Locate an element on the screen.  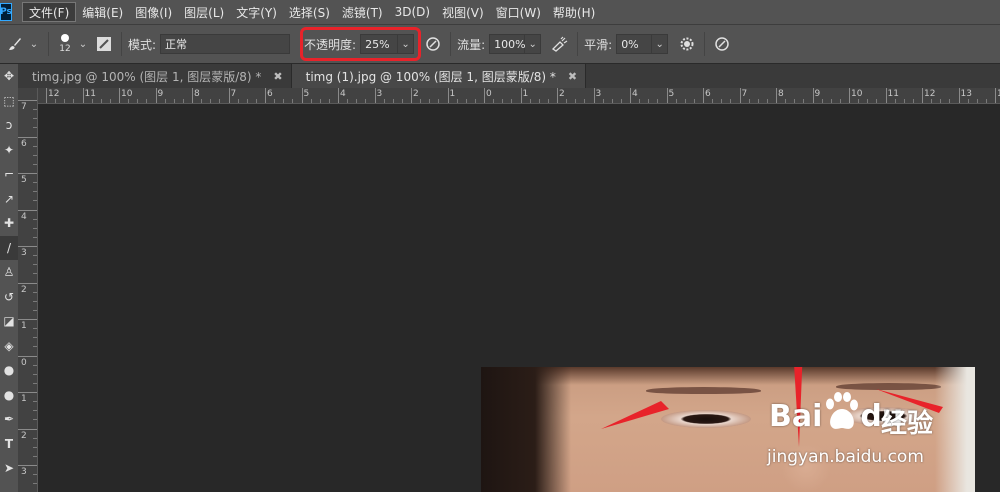
brush-preset-picker: 12 is located at coordinates (65, 44).